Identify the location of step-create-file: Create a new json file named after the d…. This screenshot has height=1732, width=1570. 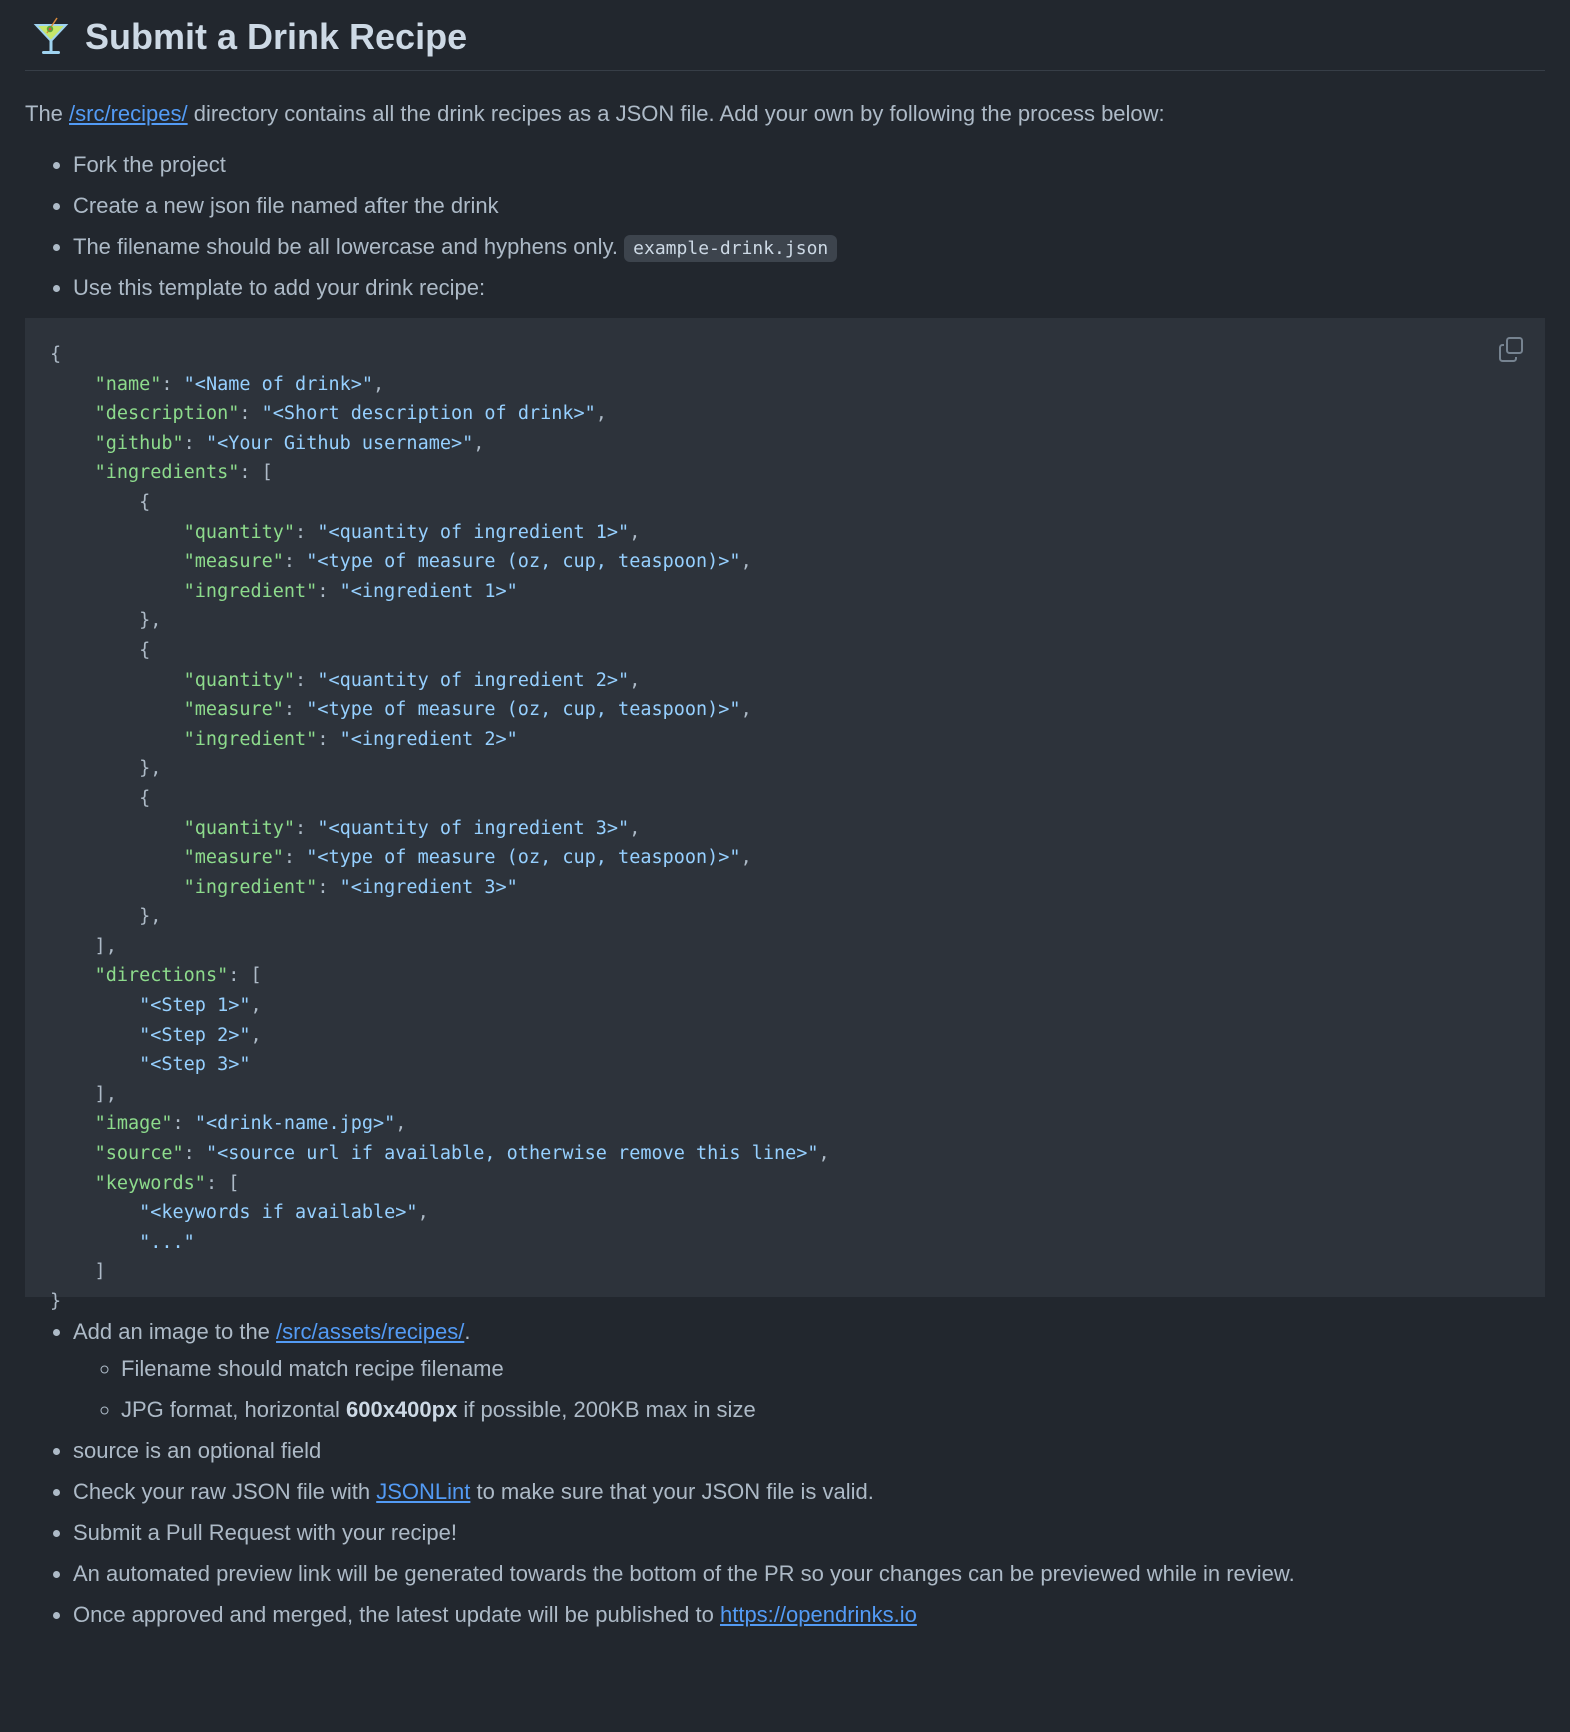
(286, 205).